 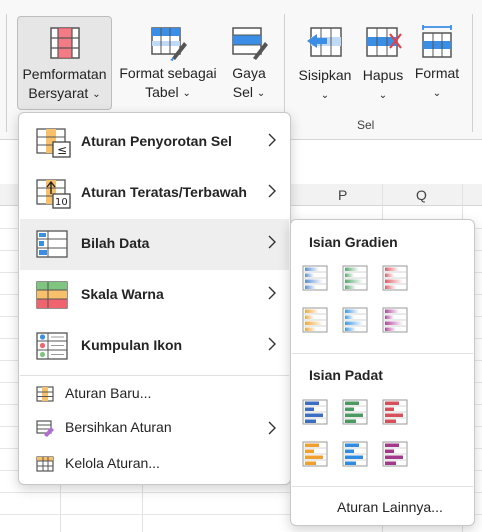 I want to click on column-header-p: P, so click(x=342, y=195).